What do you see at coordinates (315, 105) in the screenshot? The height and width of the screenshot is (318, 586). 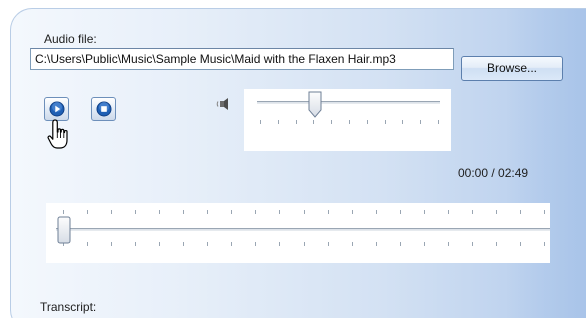 I see `volume-slider-thumb` at bounding box center [315, 105].